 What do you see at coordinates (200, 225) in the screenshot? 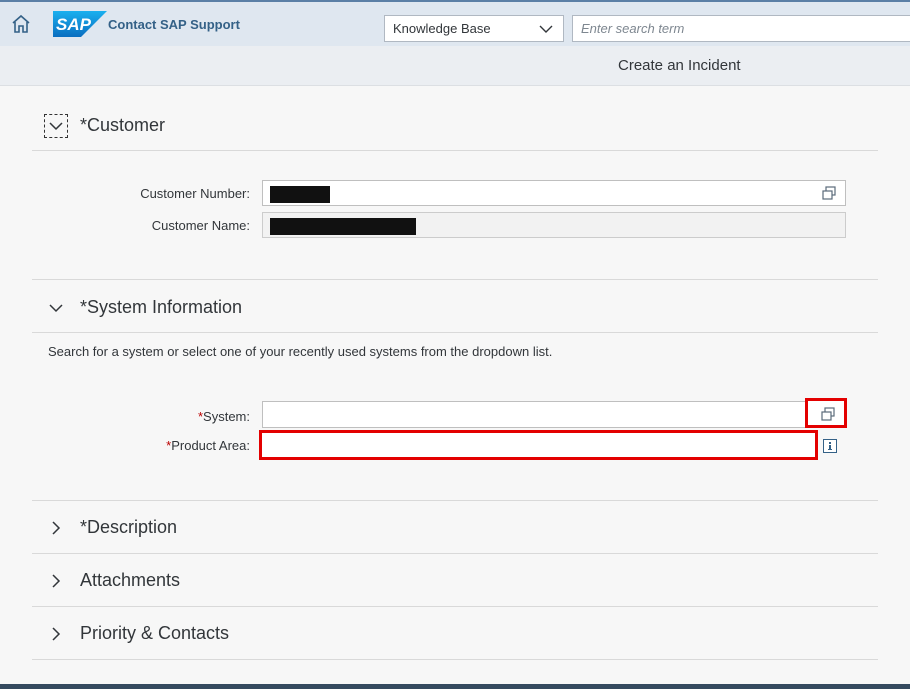
I see `customer-name-label: Customer Name:` at bounding box center [200, 225].